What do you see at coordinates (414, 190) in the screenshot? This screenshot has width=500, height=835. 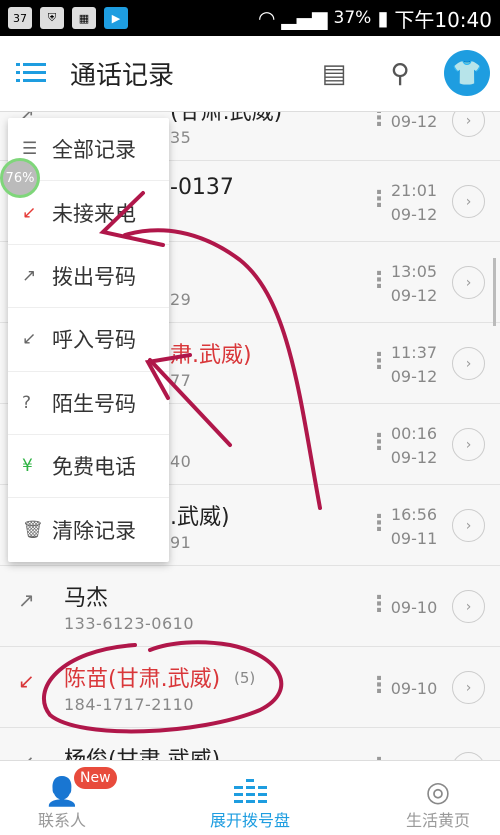 I see `time-text: 21:01` at bounding box center [414, 190].